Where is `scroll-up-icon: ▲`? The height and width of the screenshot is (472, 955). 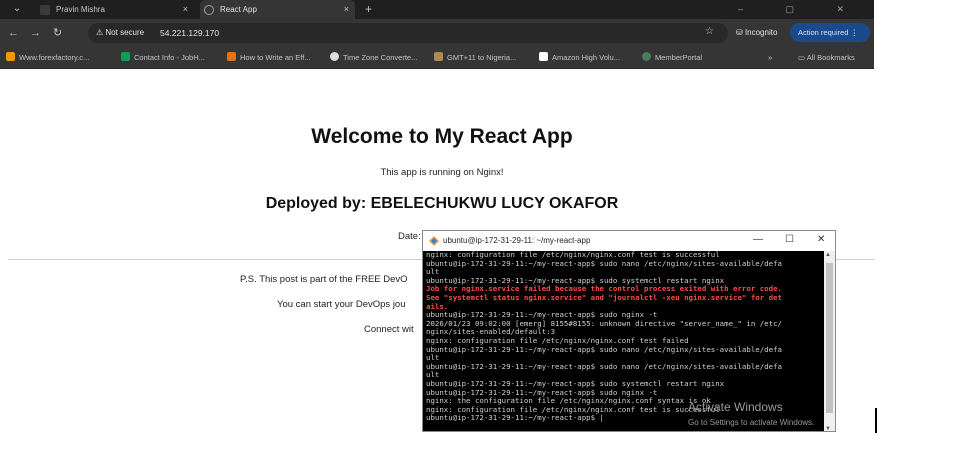
scroll-up-icon: ▲ is located at coordinates (828, 255).